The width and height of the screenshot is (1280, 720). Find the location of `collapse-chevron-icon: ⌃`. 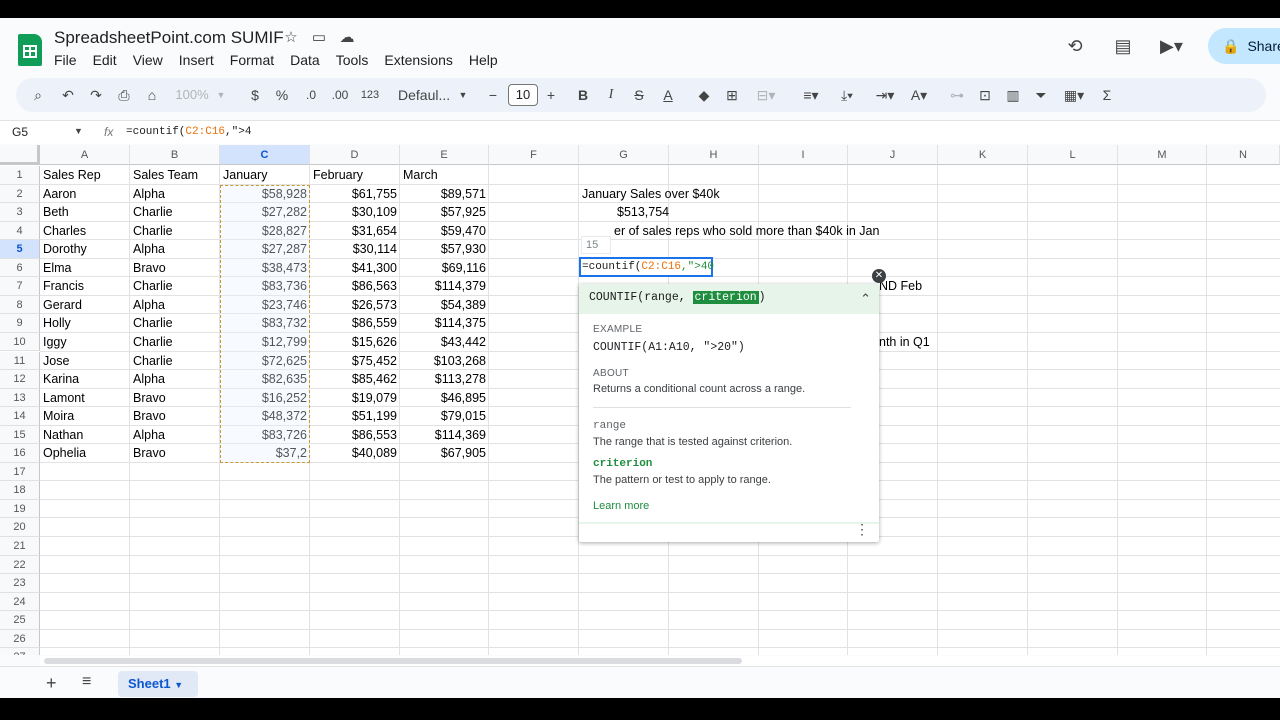

collapse-chevron-icon: ⌃ is located at coordinates (865, 299).